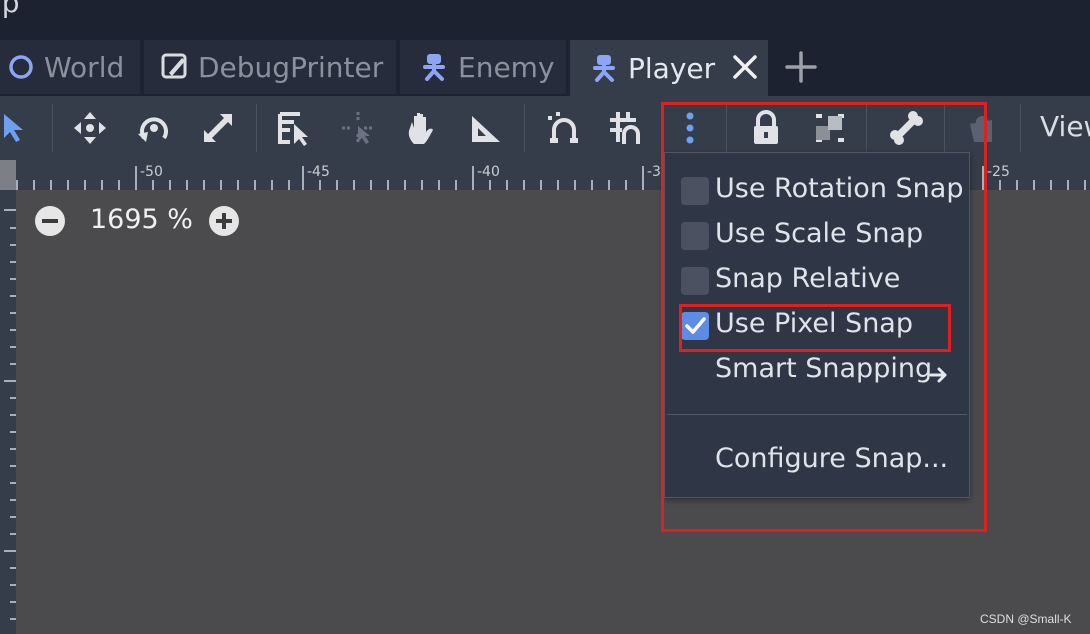 The width and height of the screenshot is (1090, 634). What do you see at coordinates (1065, 126) in the screenshot?
I see `view-menu-button: View` at bounding box center [1065, 126].